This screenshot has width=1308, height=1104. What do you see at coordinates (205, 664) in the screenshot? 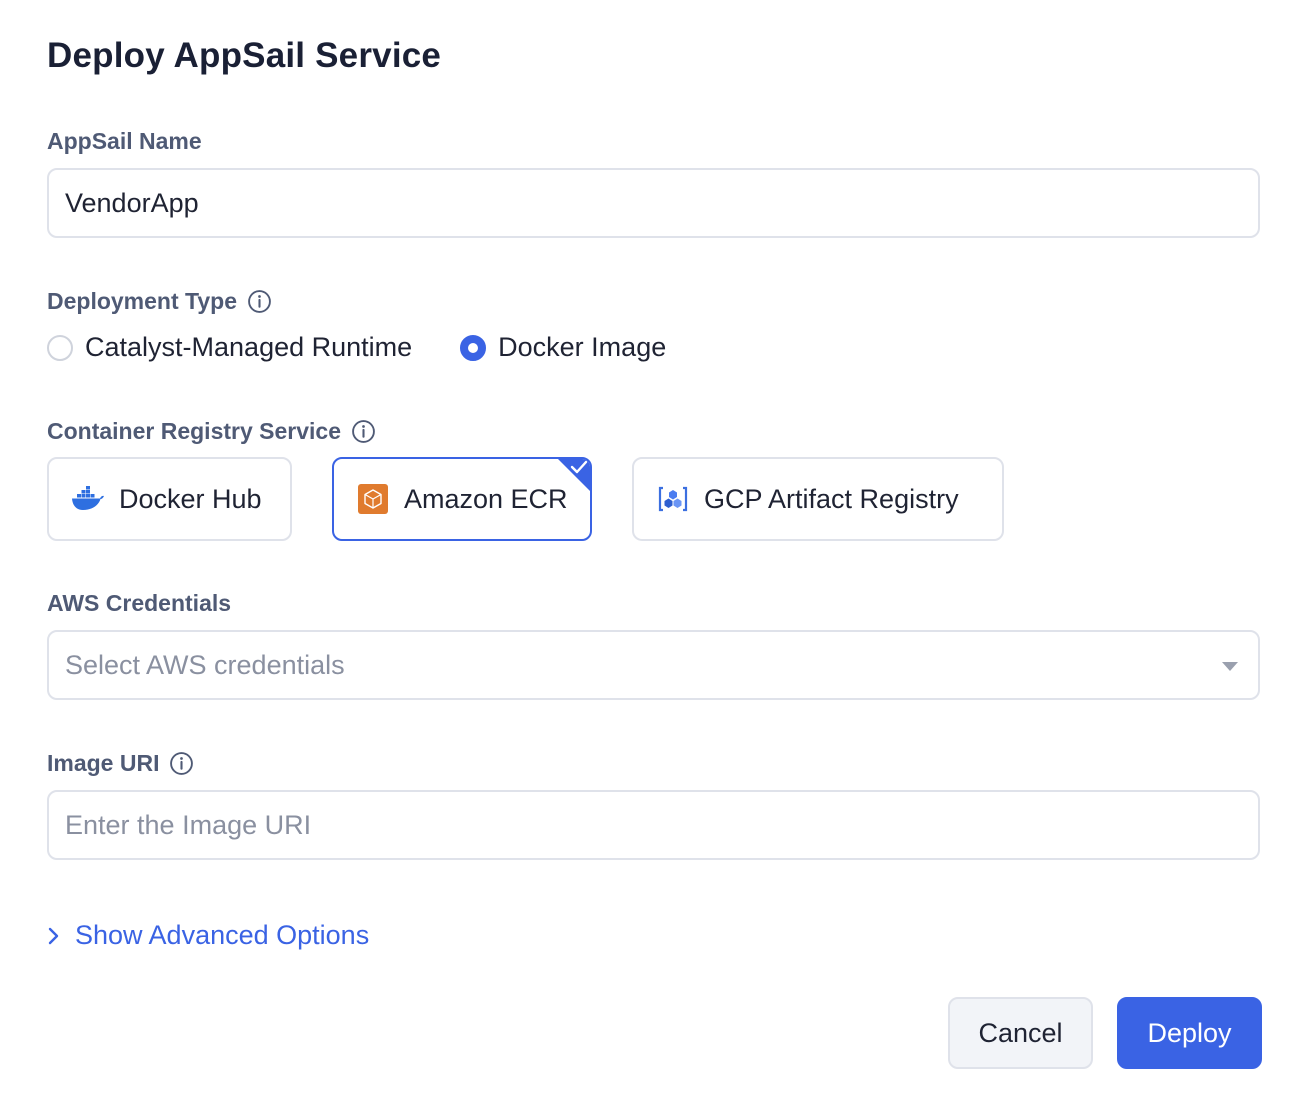
I see `aws-credentials-placeholder: Select AWS credentials` at bounding box center [205, 664].